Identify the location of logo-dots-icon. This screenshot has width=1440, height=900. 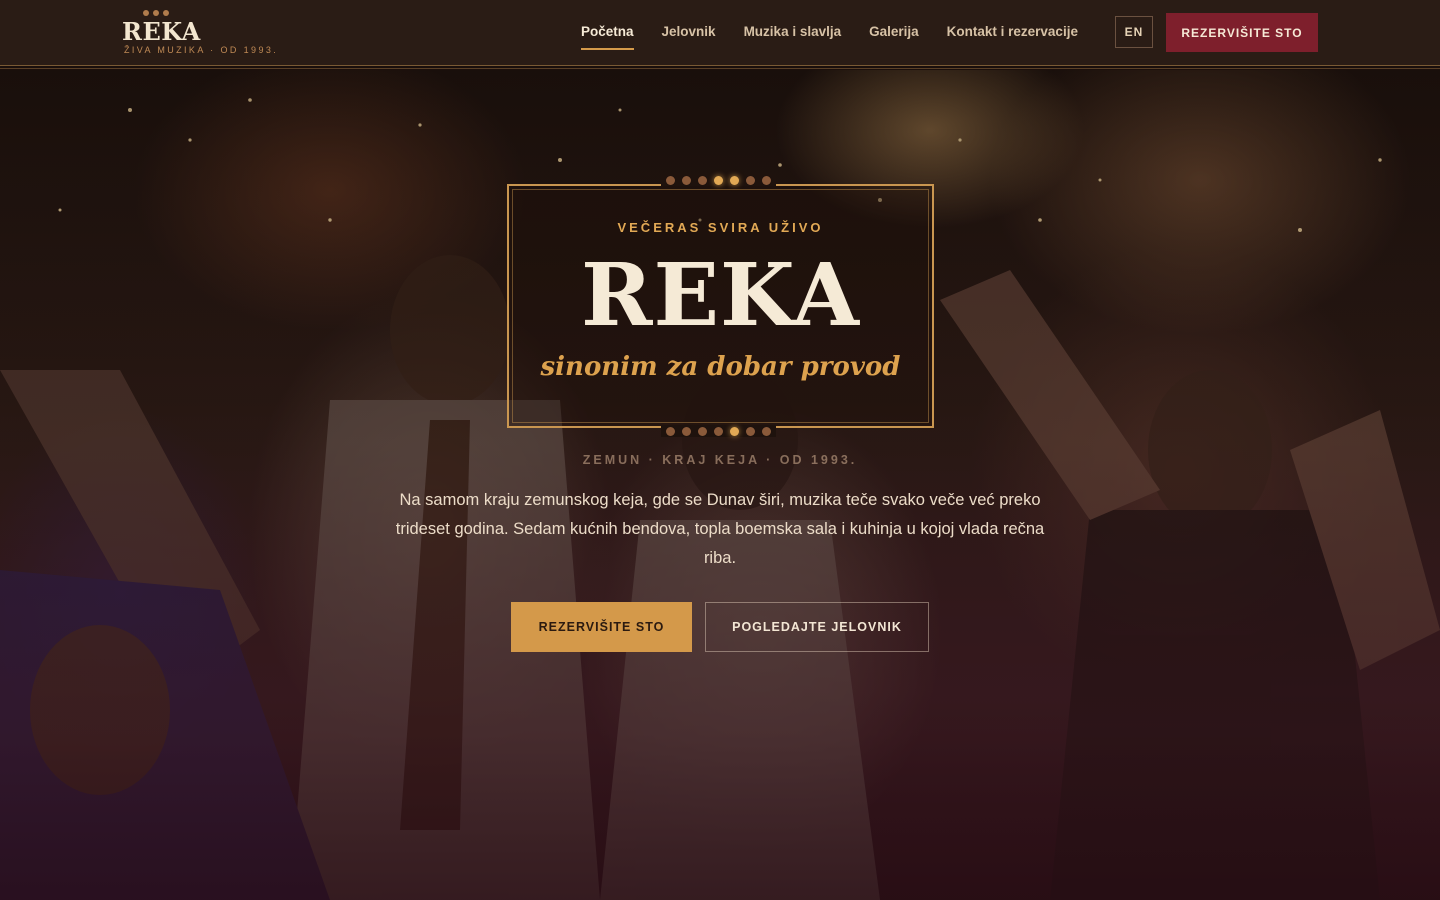
(156, 13).